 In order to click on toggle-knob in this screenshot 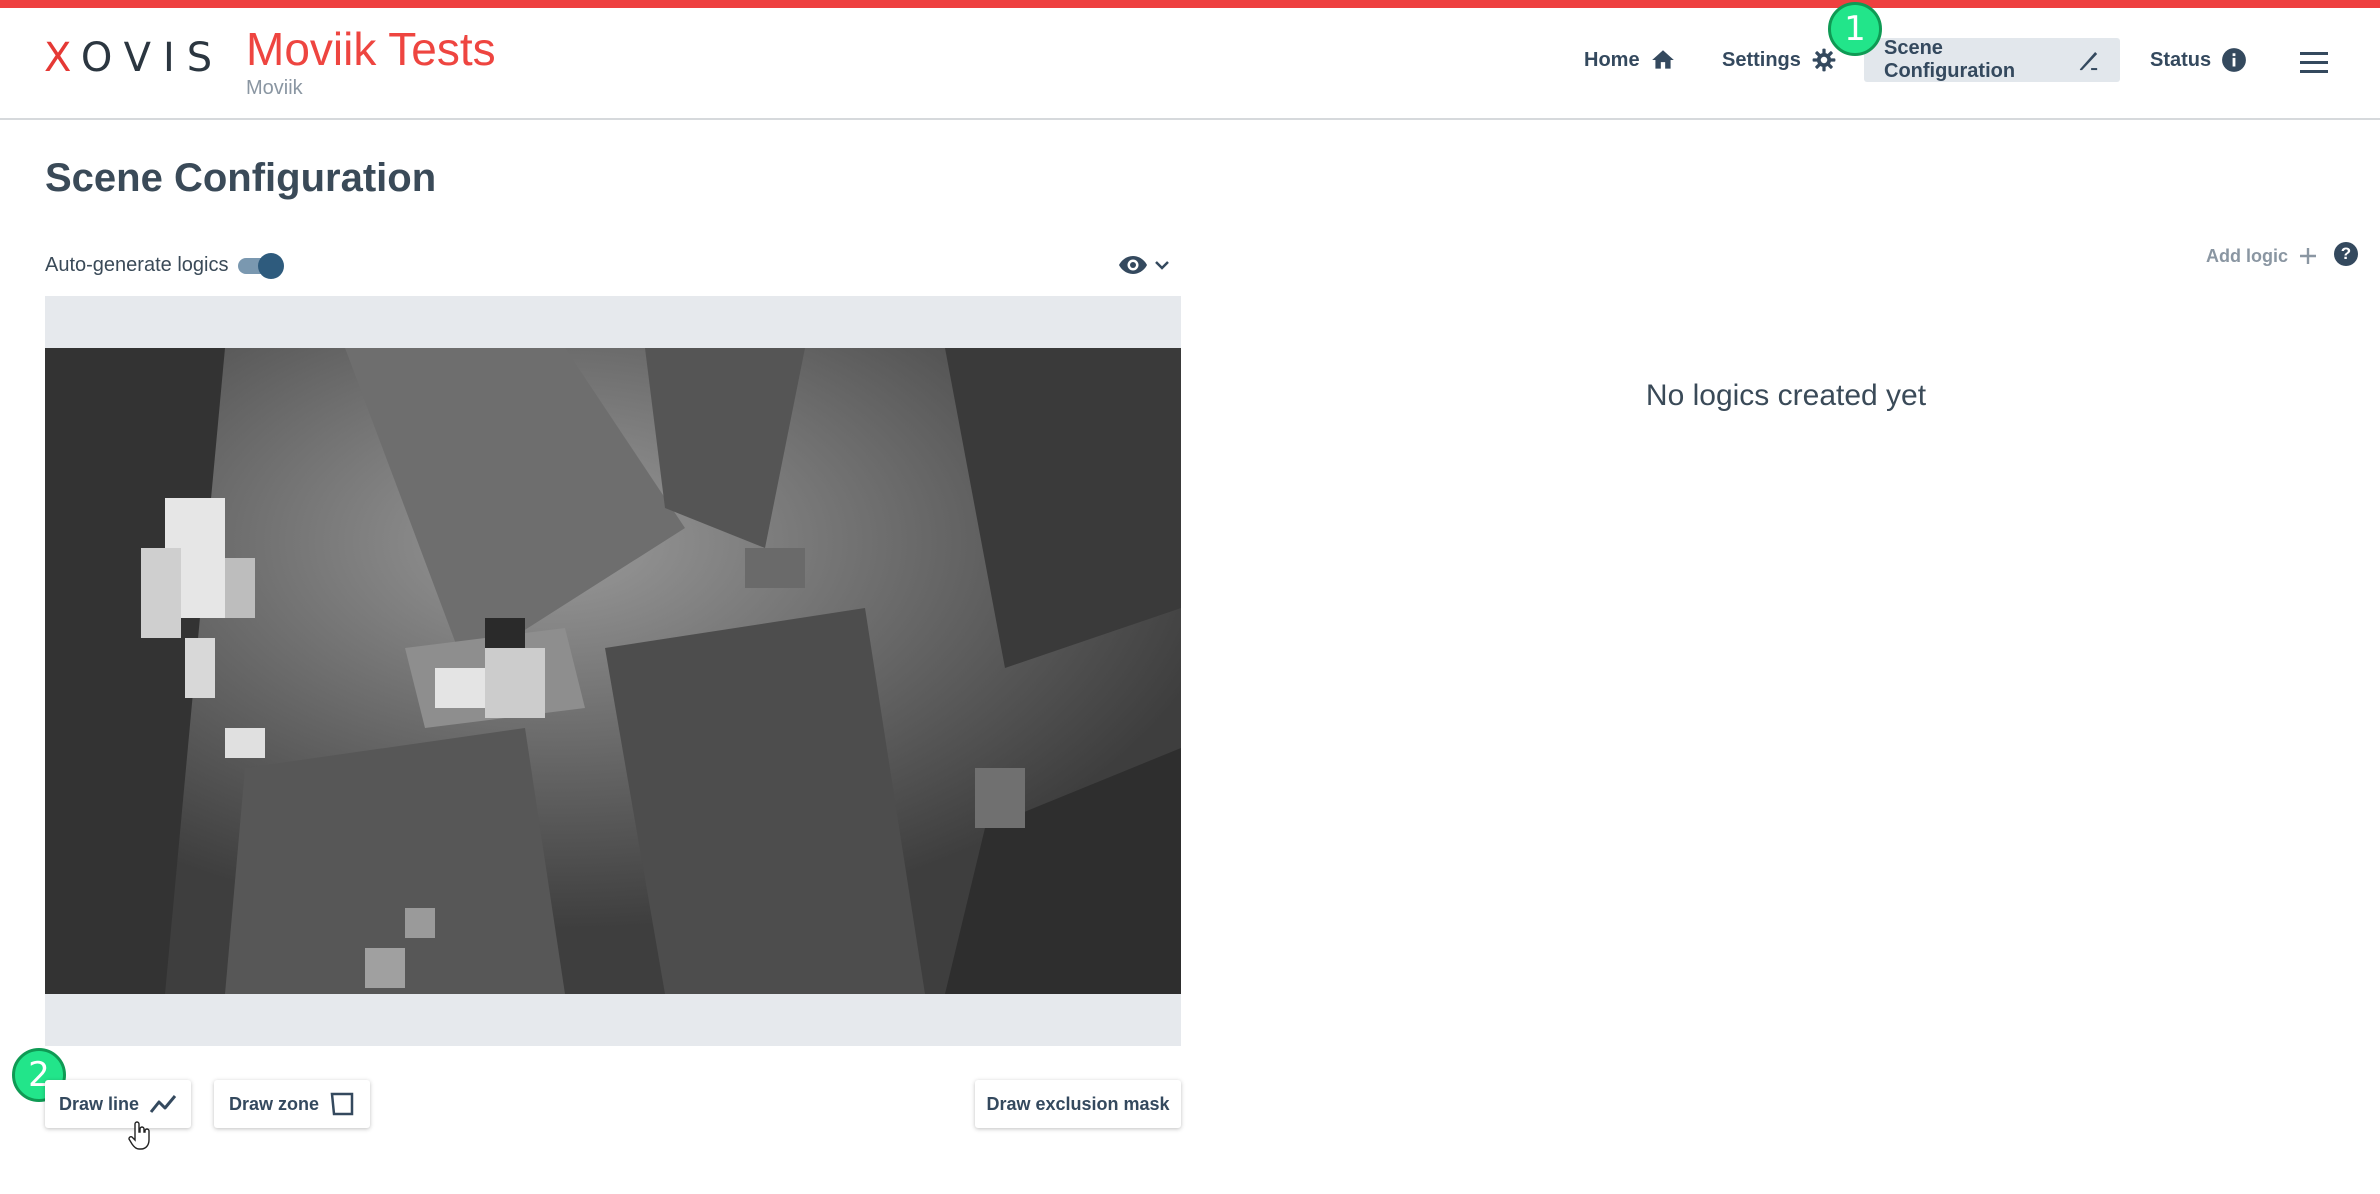, I will do `click(271, 266)`.